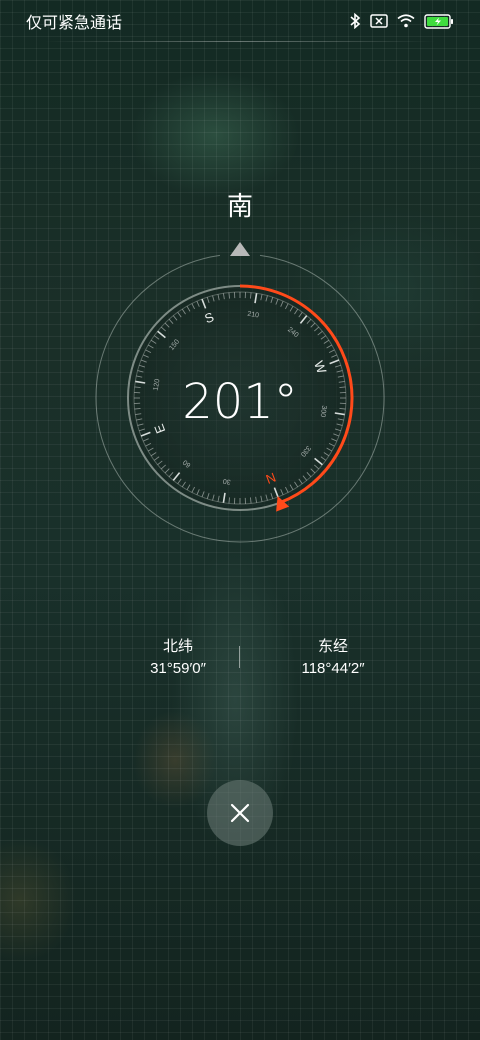  What do you see at coordinates (438, 21) in the screenshot?
I see `battery-charging-icon` at bounding box center [438, 21].